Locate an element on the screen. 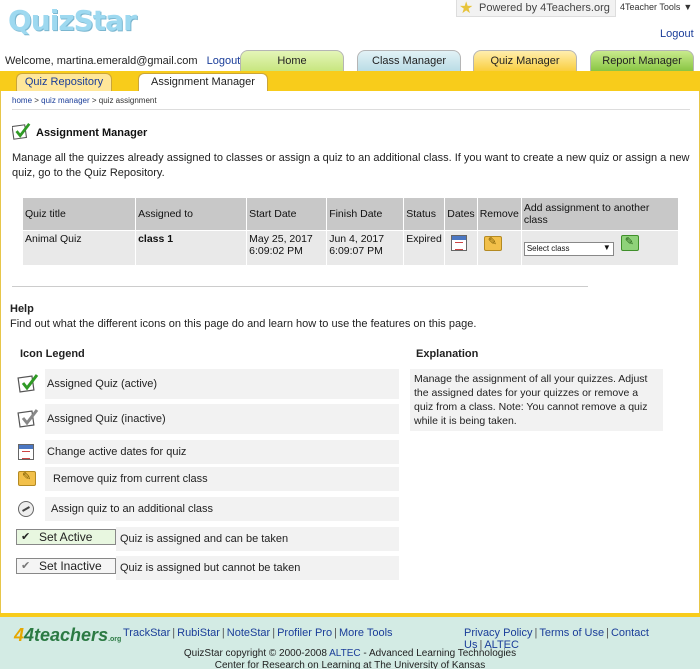  check-inactive-icon is located at coordinates (28, 418).